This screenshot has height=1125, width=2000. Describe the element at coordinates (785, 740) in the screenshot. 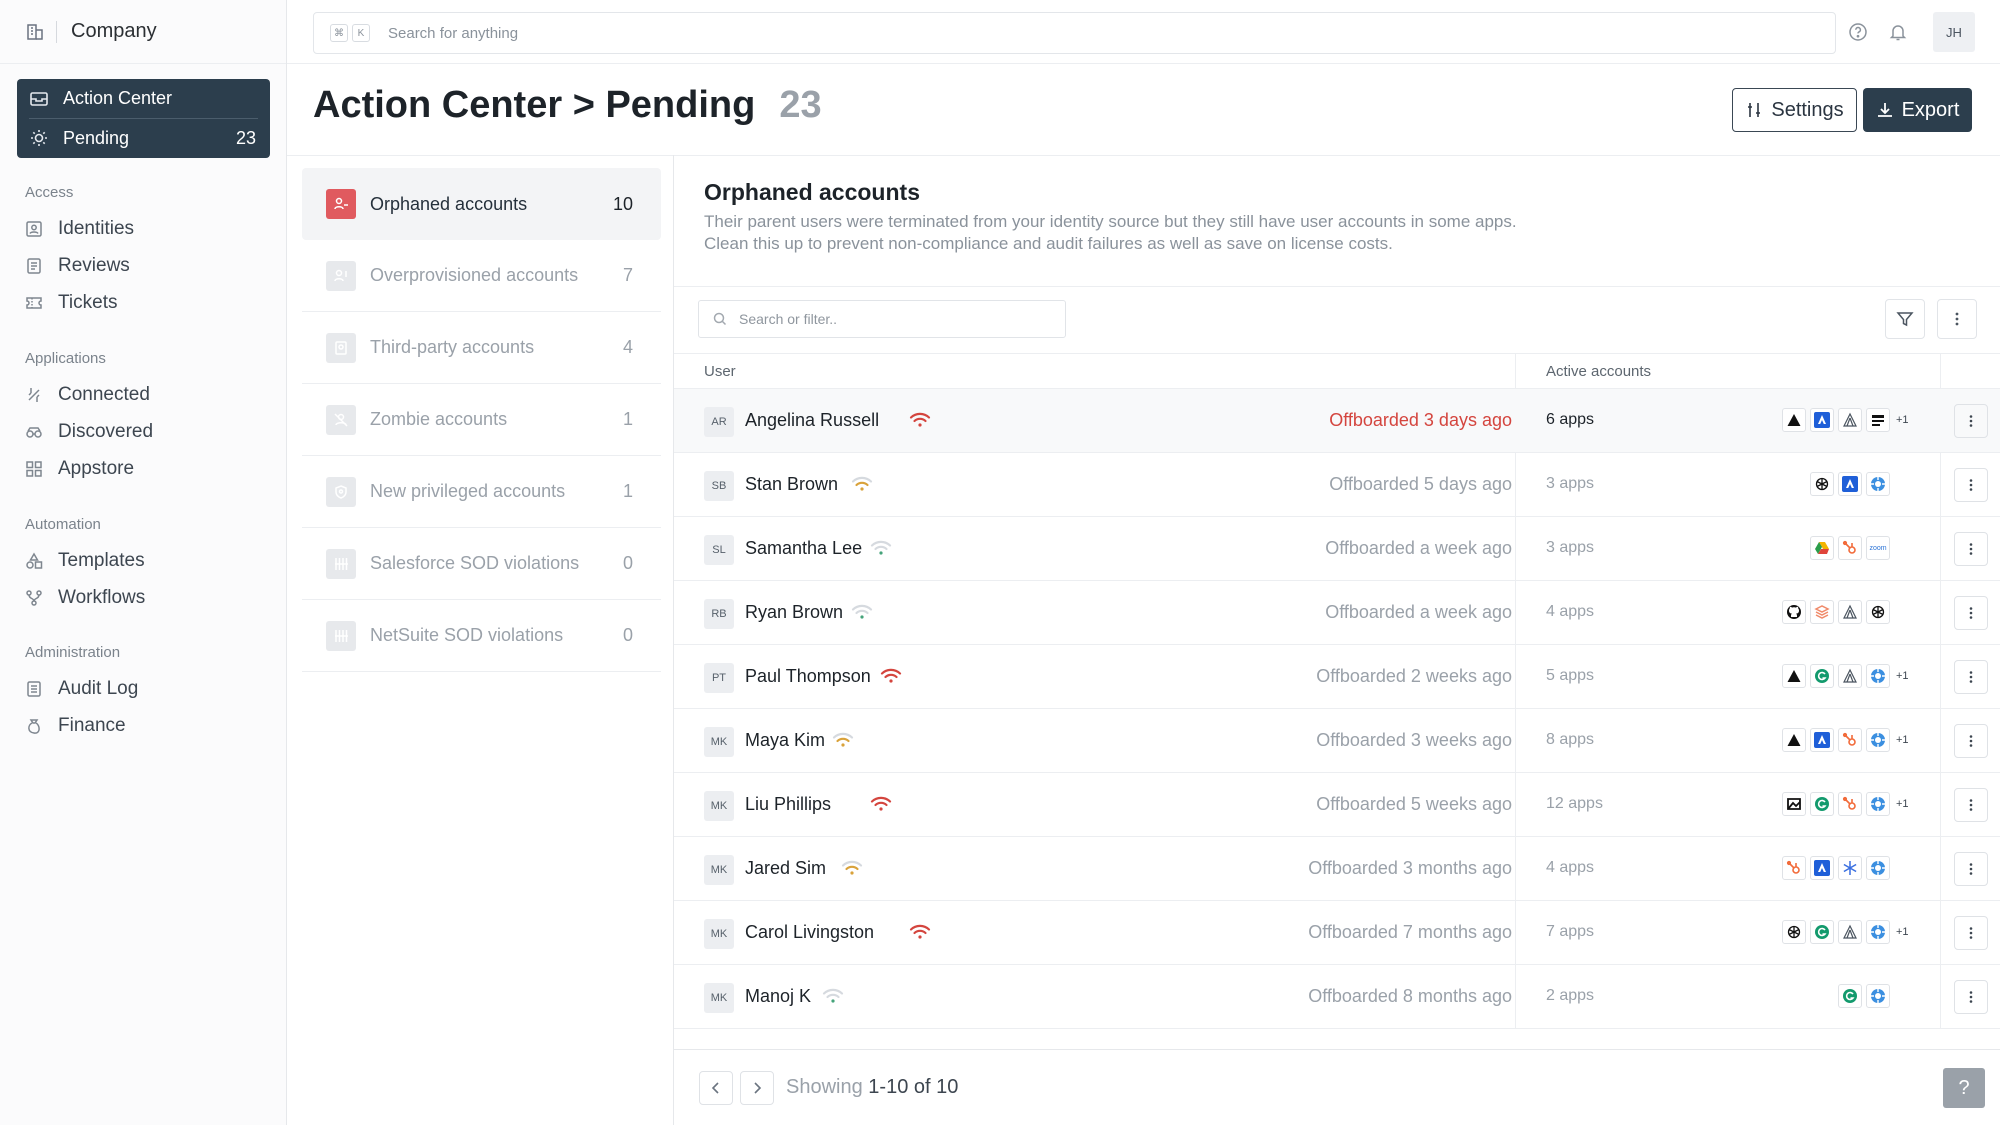

I see `user-name: Maya Kim` at that location.